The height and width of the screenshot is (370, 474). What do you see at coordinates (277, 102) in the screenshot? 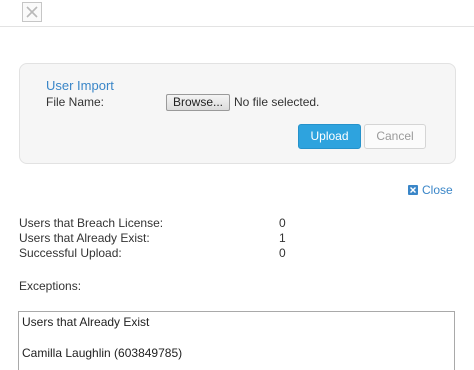
I see `file-status-text: No file selected.` at bounding box center [277, 102].